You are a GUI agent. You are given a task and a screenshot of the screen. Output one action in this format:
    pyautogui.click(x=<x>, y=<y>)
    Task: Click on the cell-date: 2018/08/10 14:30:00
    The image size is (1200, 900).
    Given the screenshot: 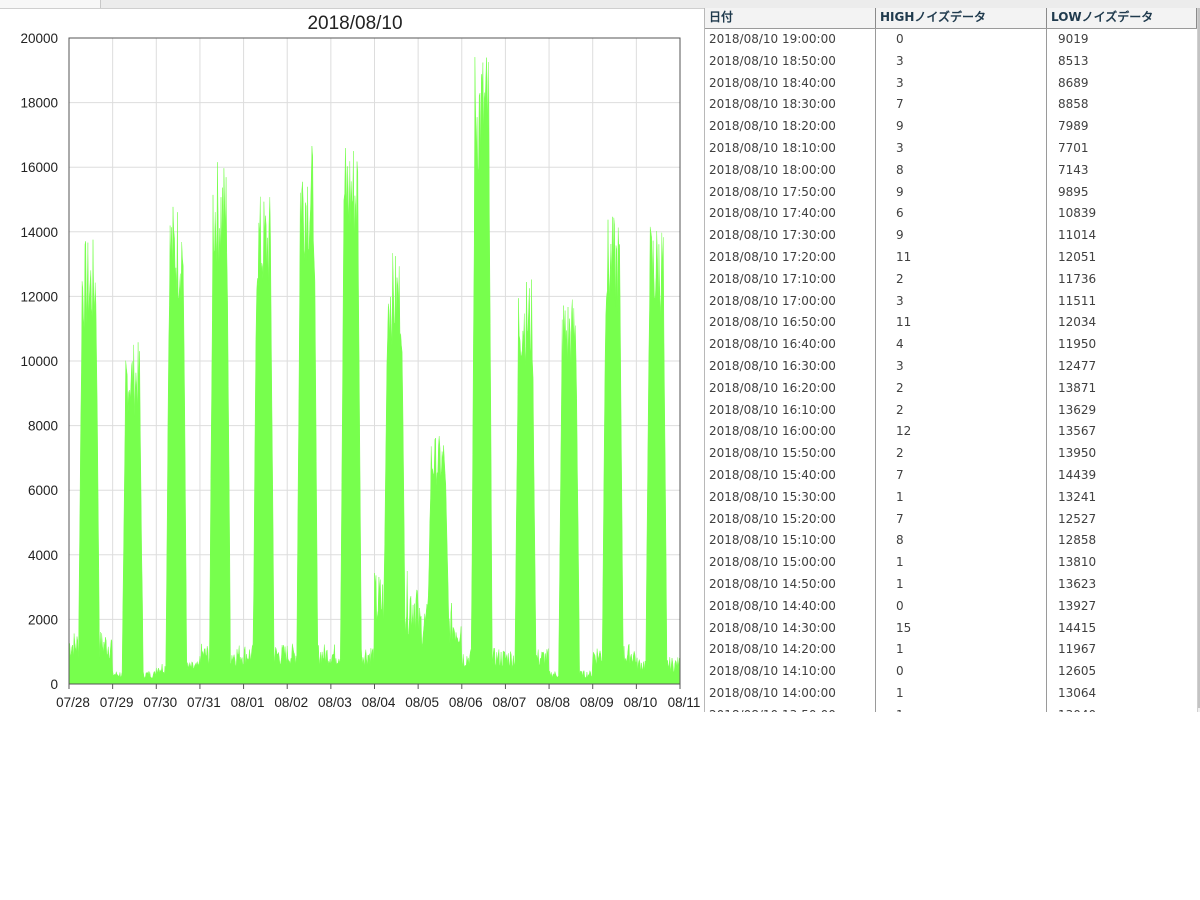 What is the action you would take?
    pyautogui.click(x=790, y=628)
    